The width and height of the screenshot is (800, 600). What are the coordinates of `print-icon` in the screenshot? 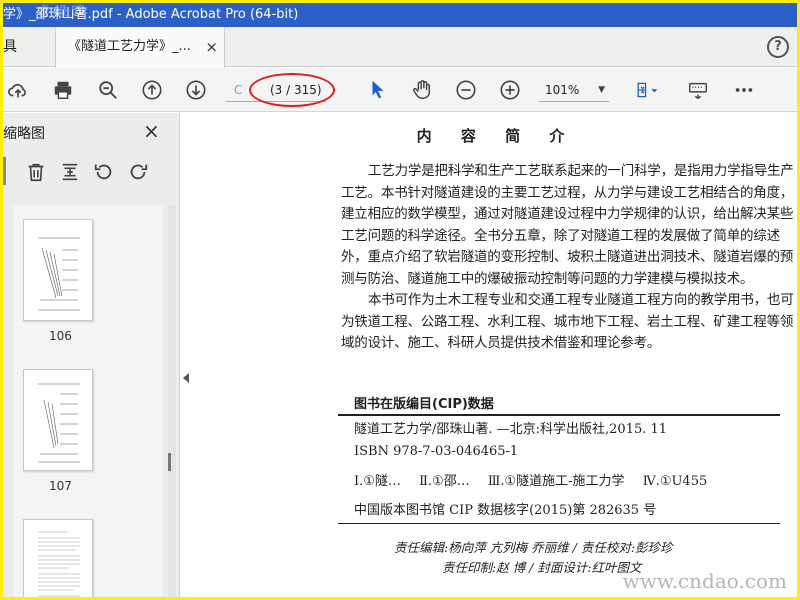 It's located at (63, 90).